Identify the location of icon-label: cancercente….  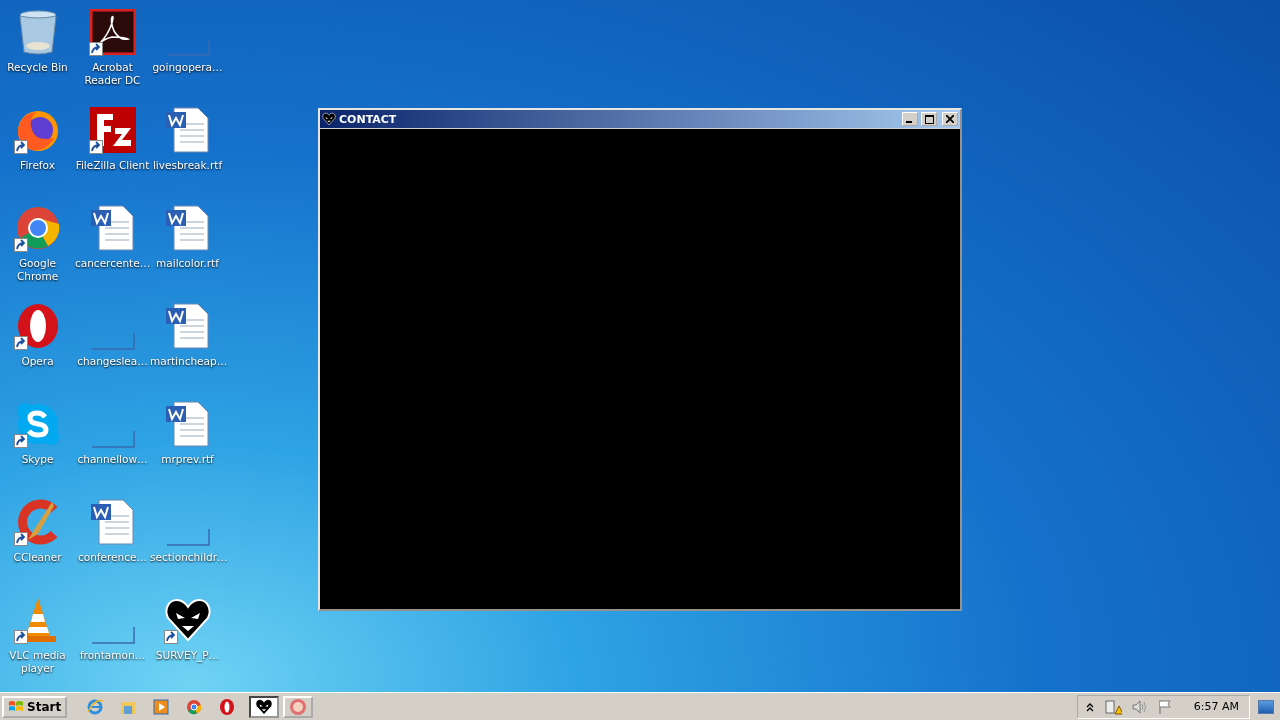
(112, 263).